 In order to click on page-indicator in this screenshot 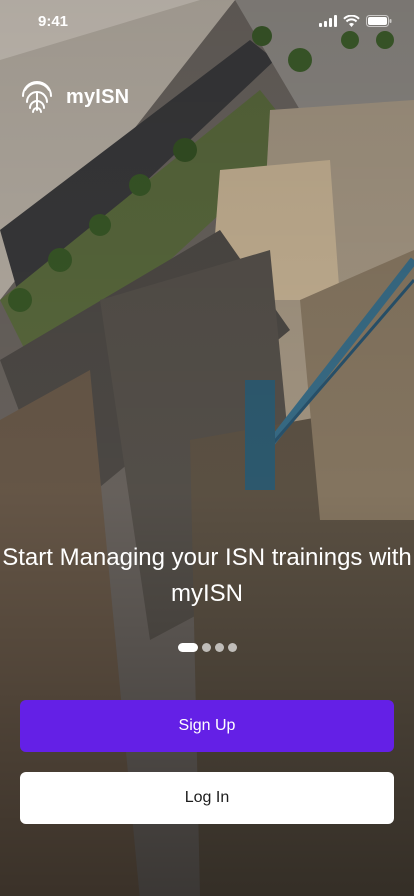, I will do `click(207, 647)`.